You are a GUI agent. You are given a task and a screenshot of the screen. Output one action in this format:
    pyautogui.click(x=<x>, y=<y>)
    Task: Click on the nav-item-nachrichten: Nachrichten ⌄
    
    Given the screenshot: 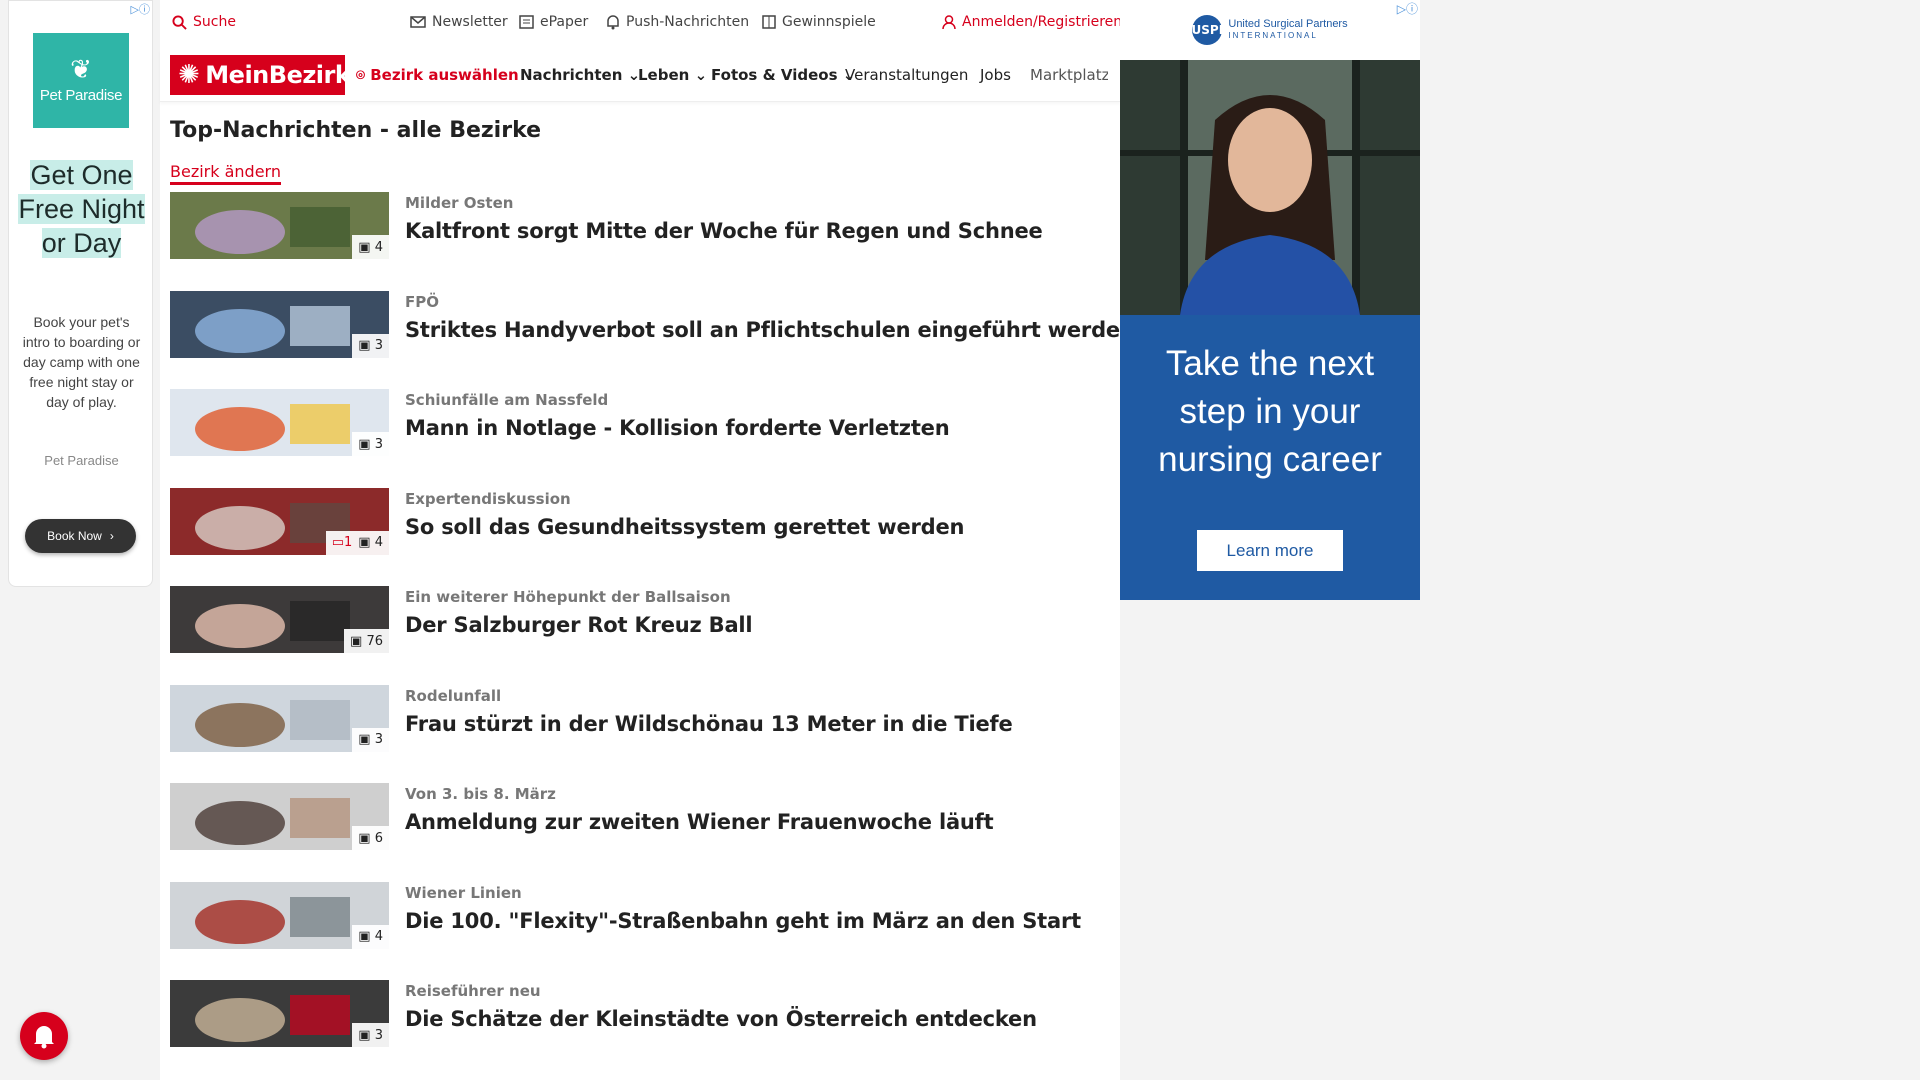 What is the action you would take?
    pyautogui.click(x=580, y=75)
    